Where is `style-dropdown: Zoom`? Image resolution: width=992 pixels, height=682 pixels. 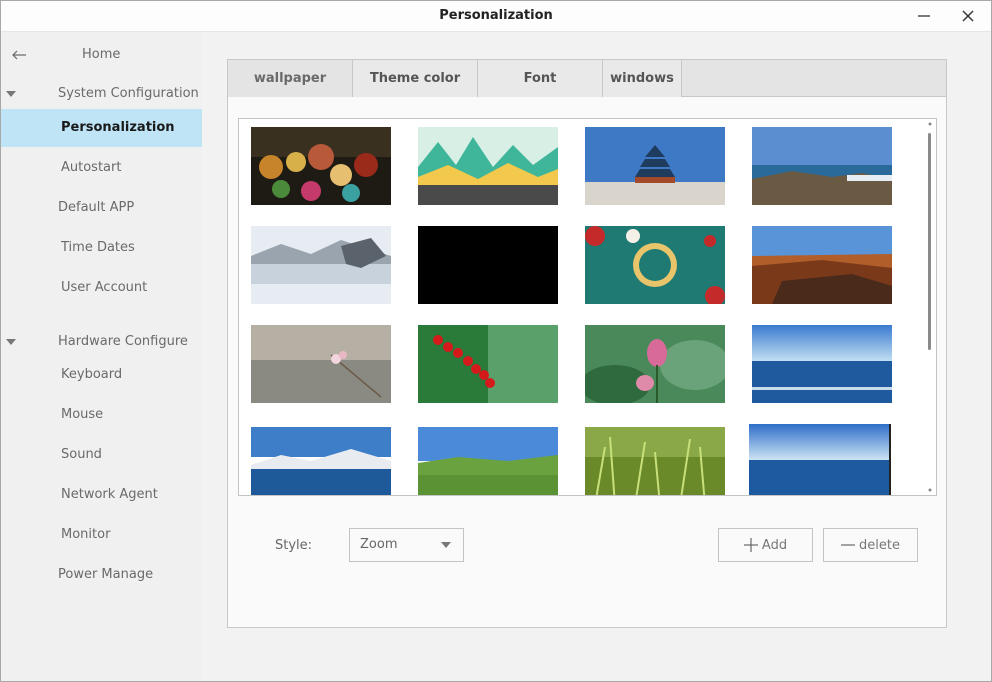 style-dropdown: Zoom is located at coordinates (406, 545).